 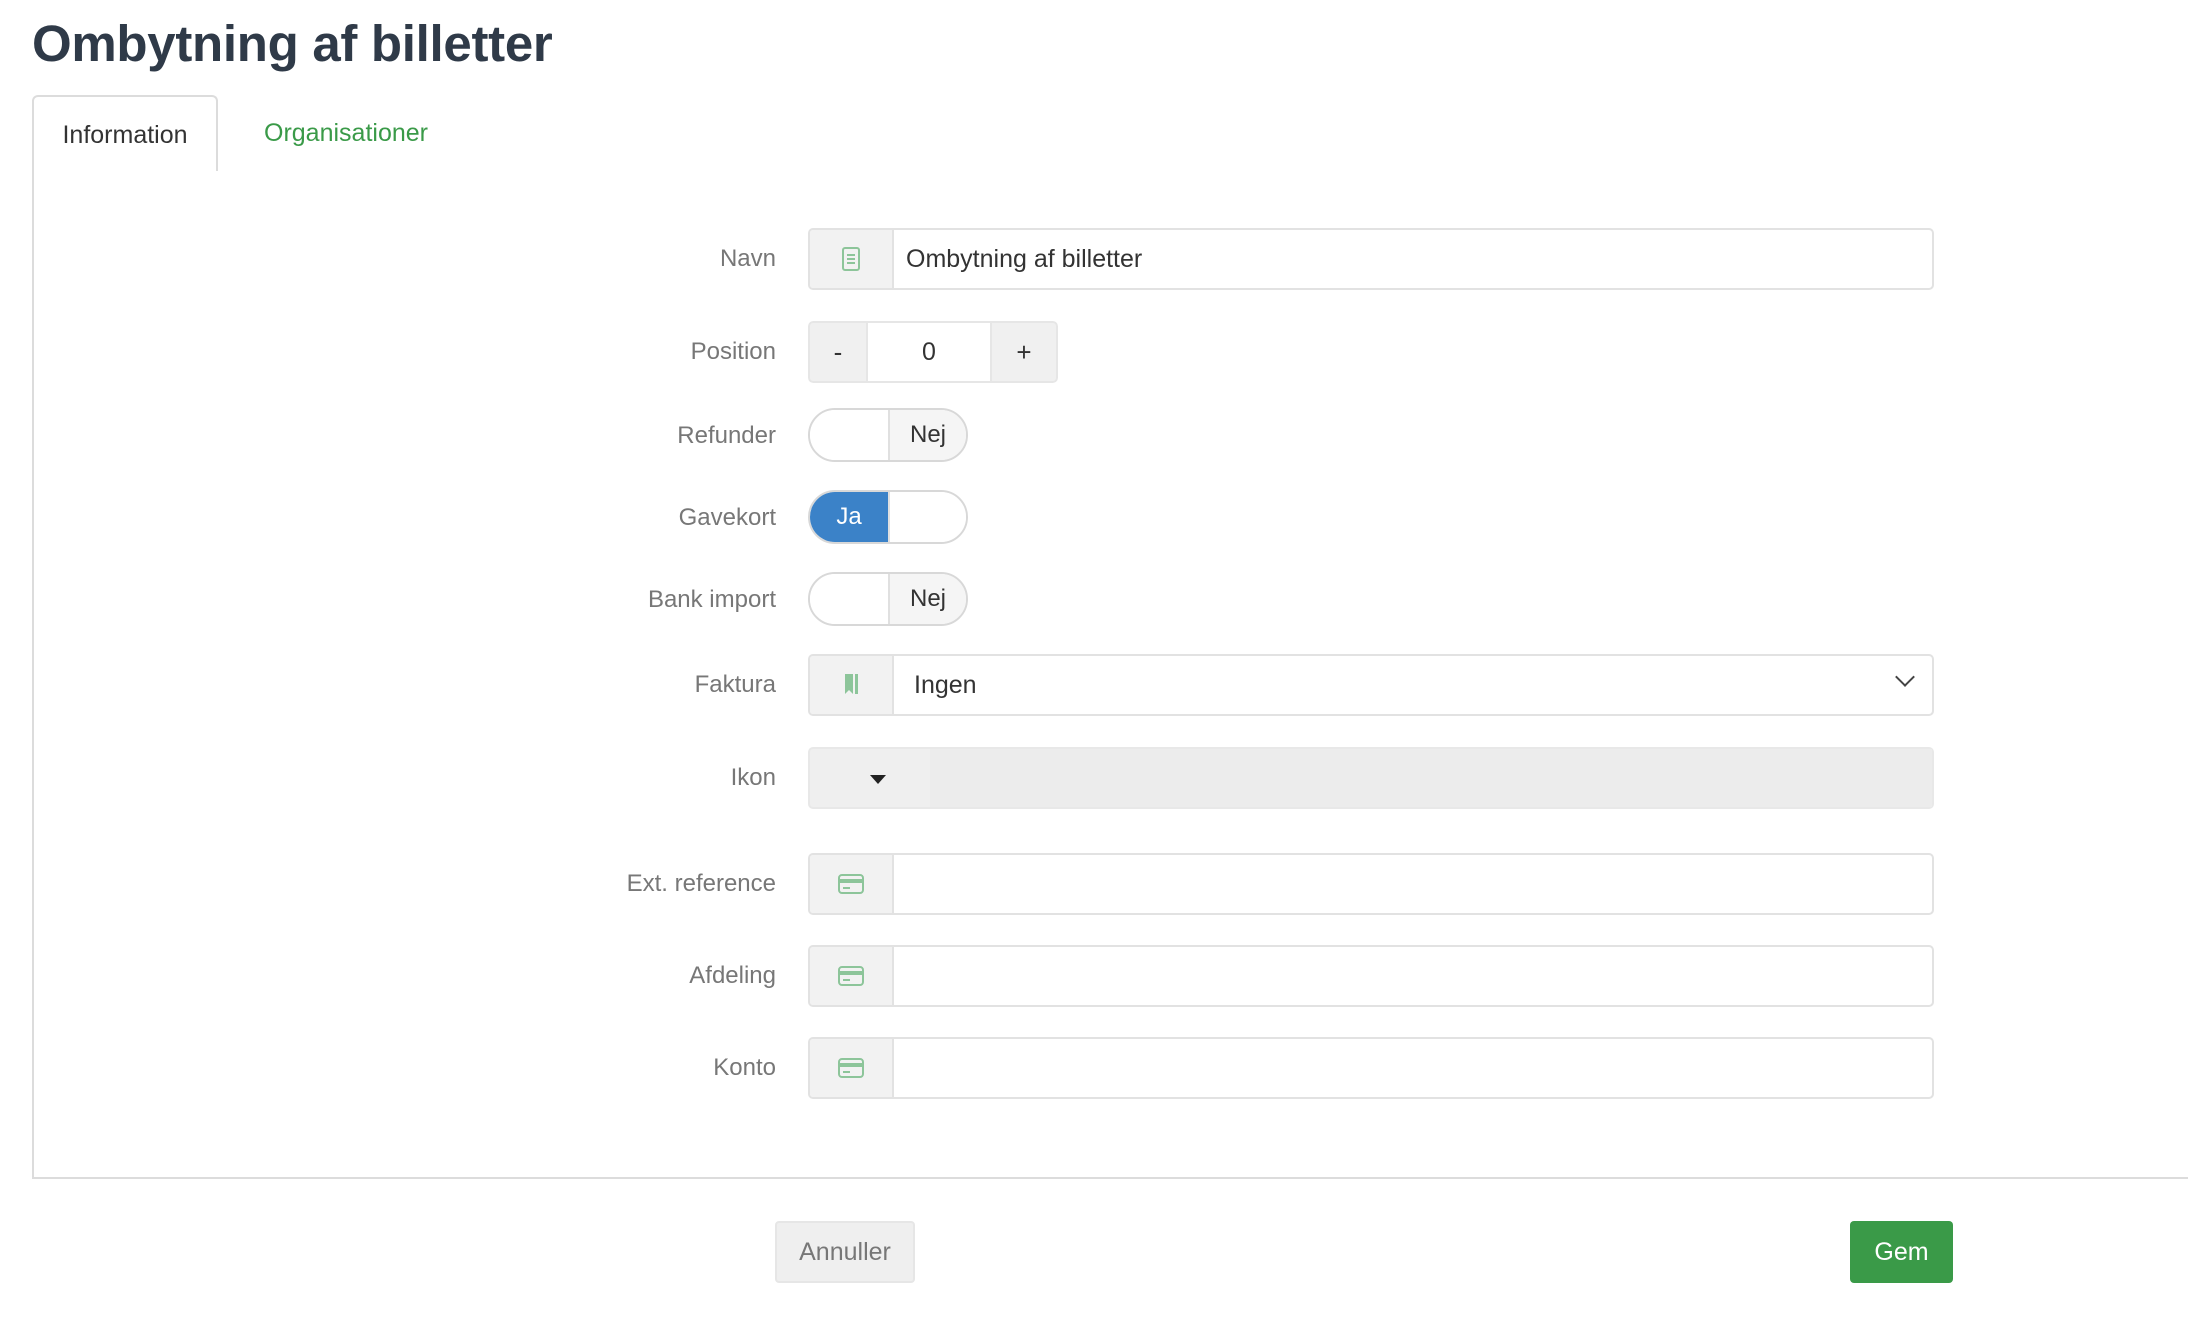 What do you see at coordinates (929, 352) in the screenshot?
I see `position-input: 0` at bounding box center [929, 352].